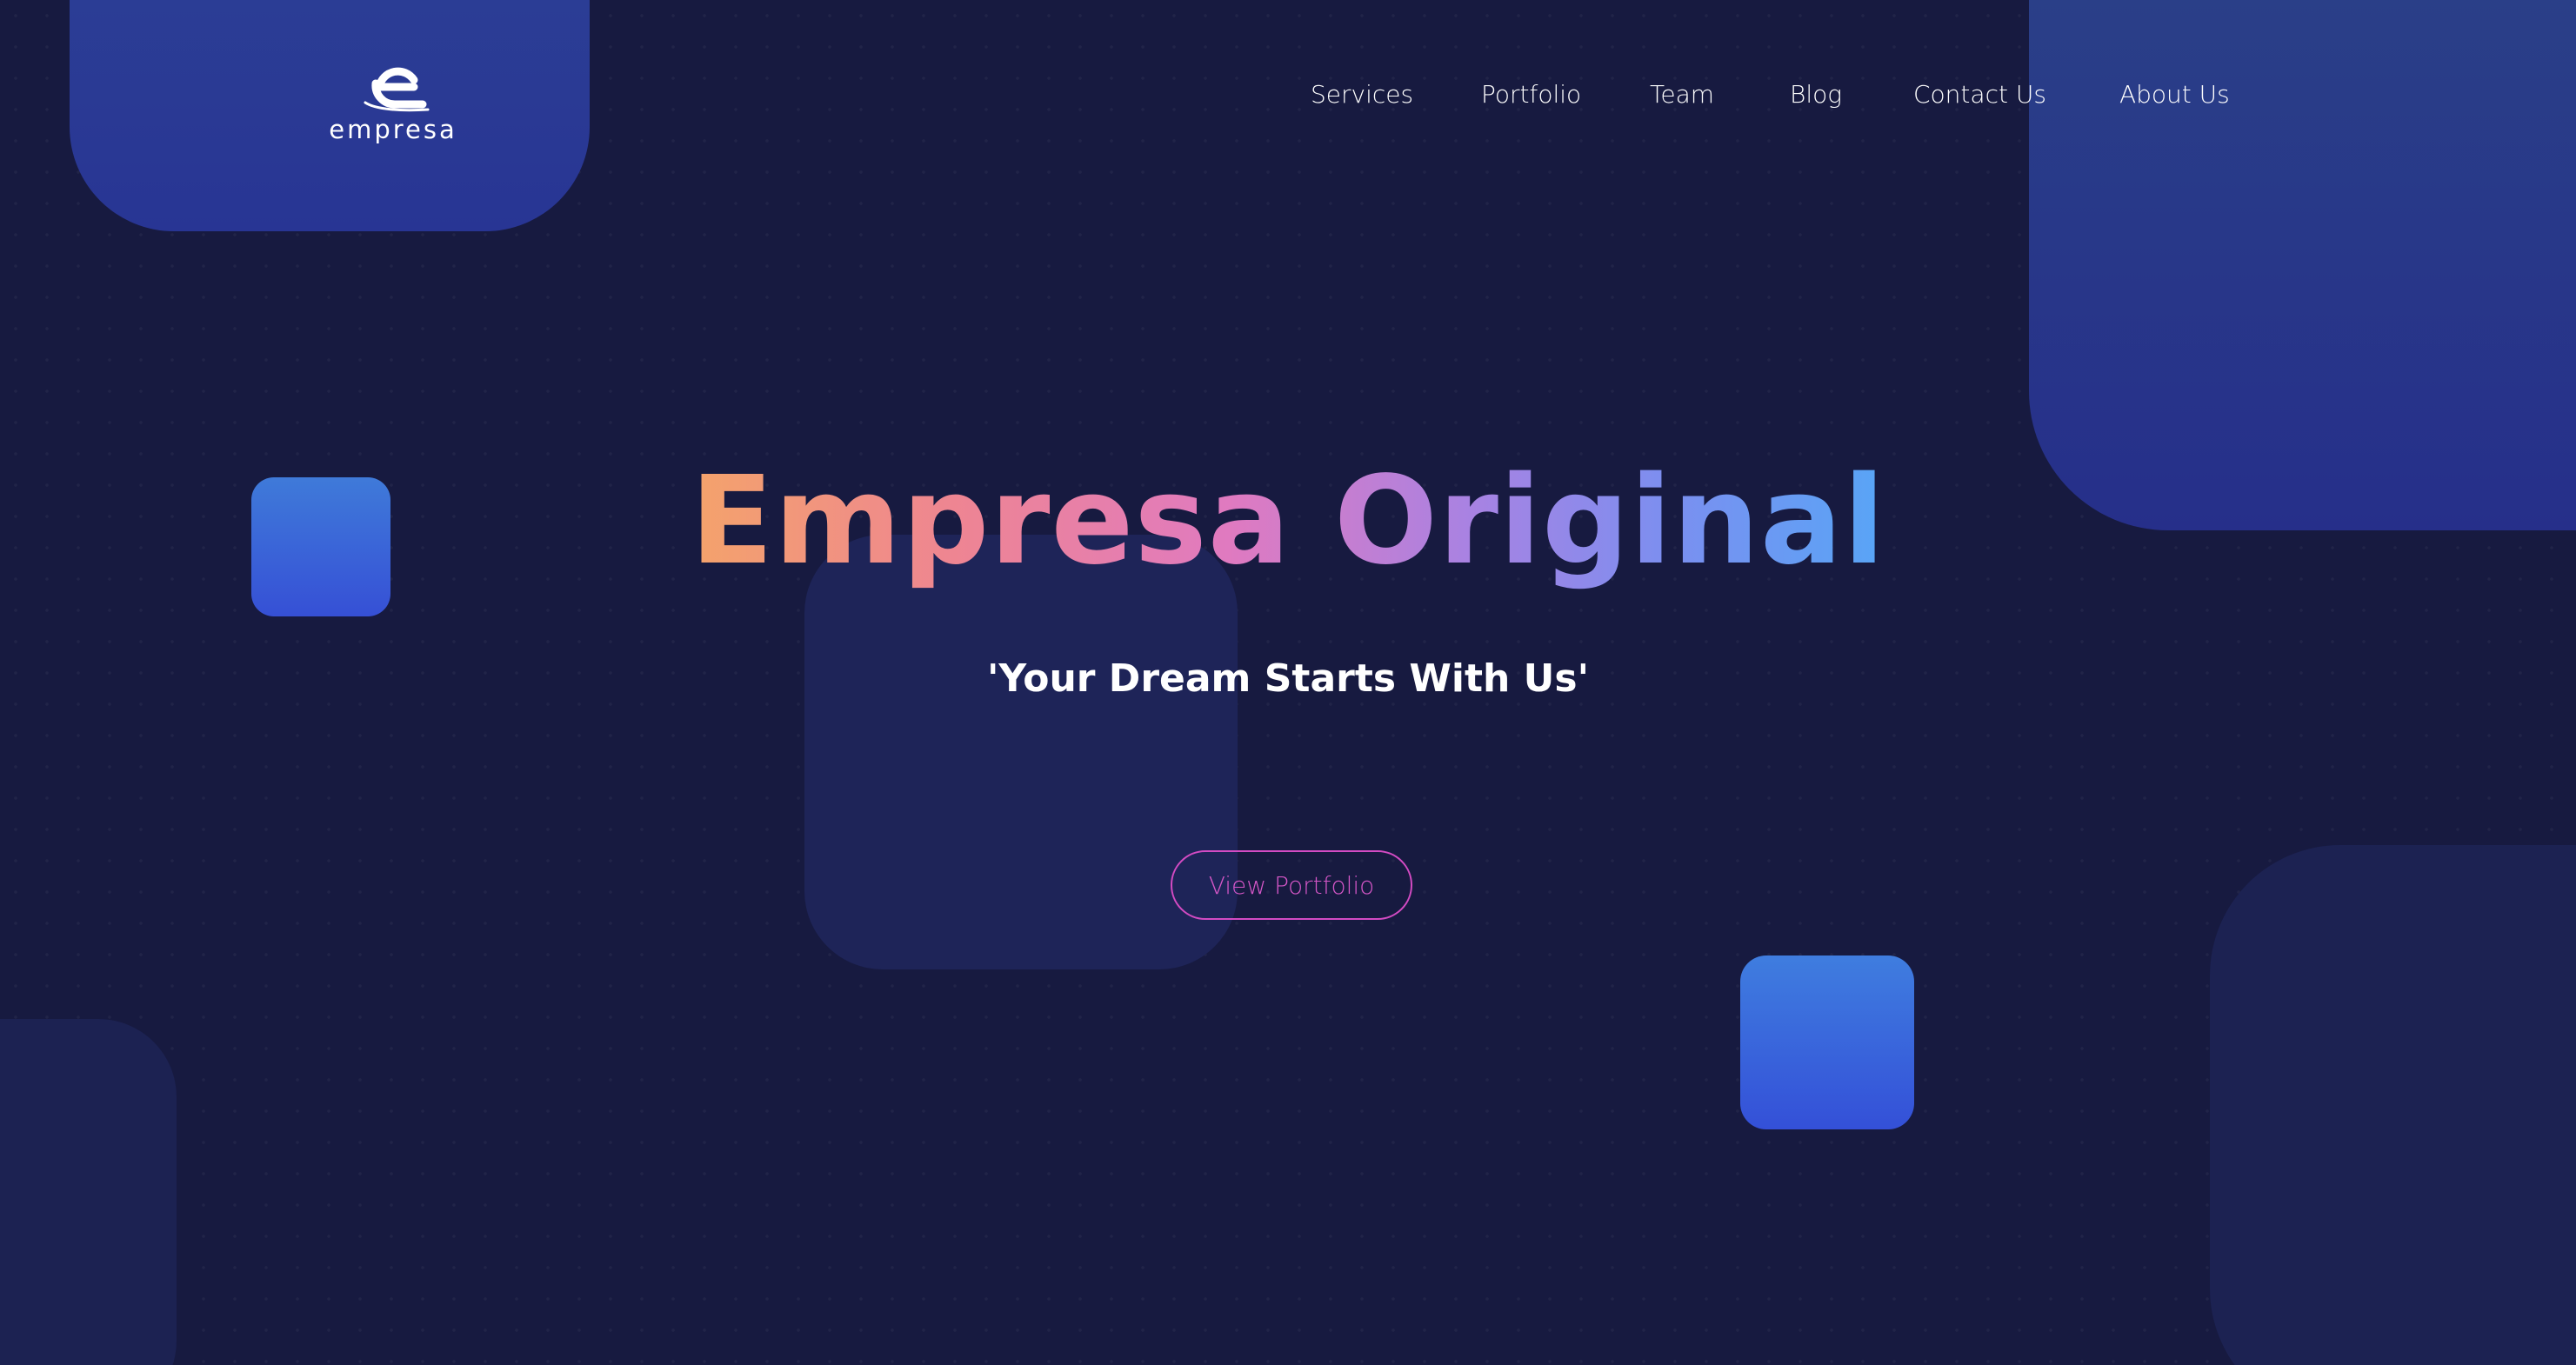 Image resolution: width=2576 pixels, height=1365 pixels. I want to click on bottom-right-decor-block, so click(2393, 1105).